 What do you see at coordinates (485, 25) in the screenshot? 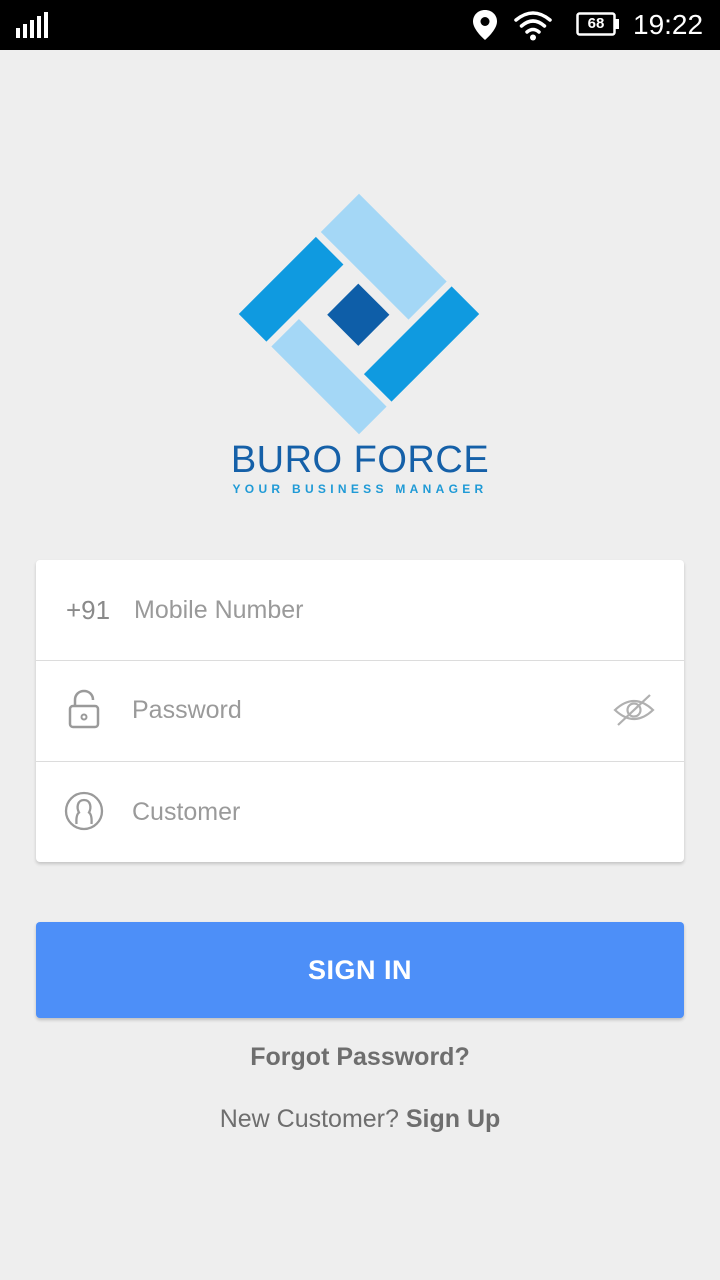
I see `location-icon` at bounding box center [485, 25].